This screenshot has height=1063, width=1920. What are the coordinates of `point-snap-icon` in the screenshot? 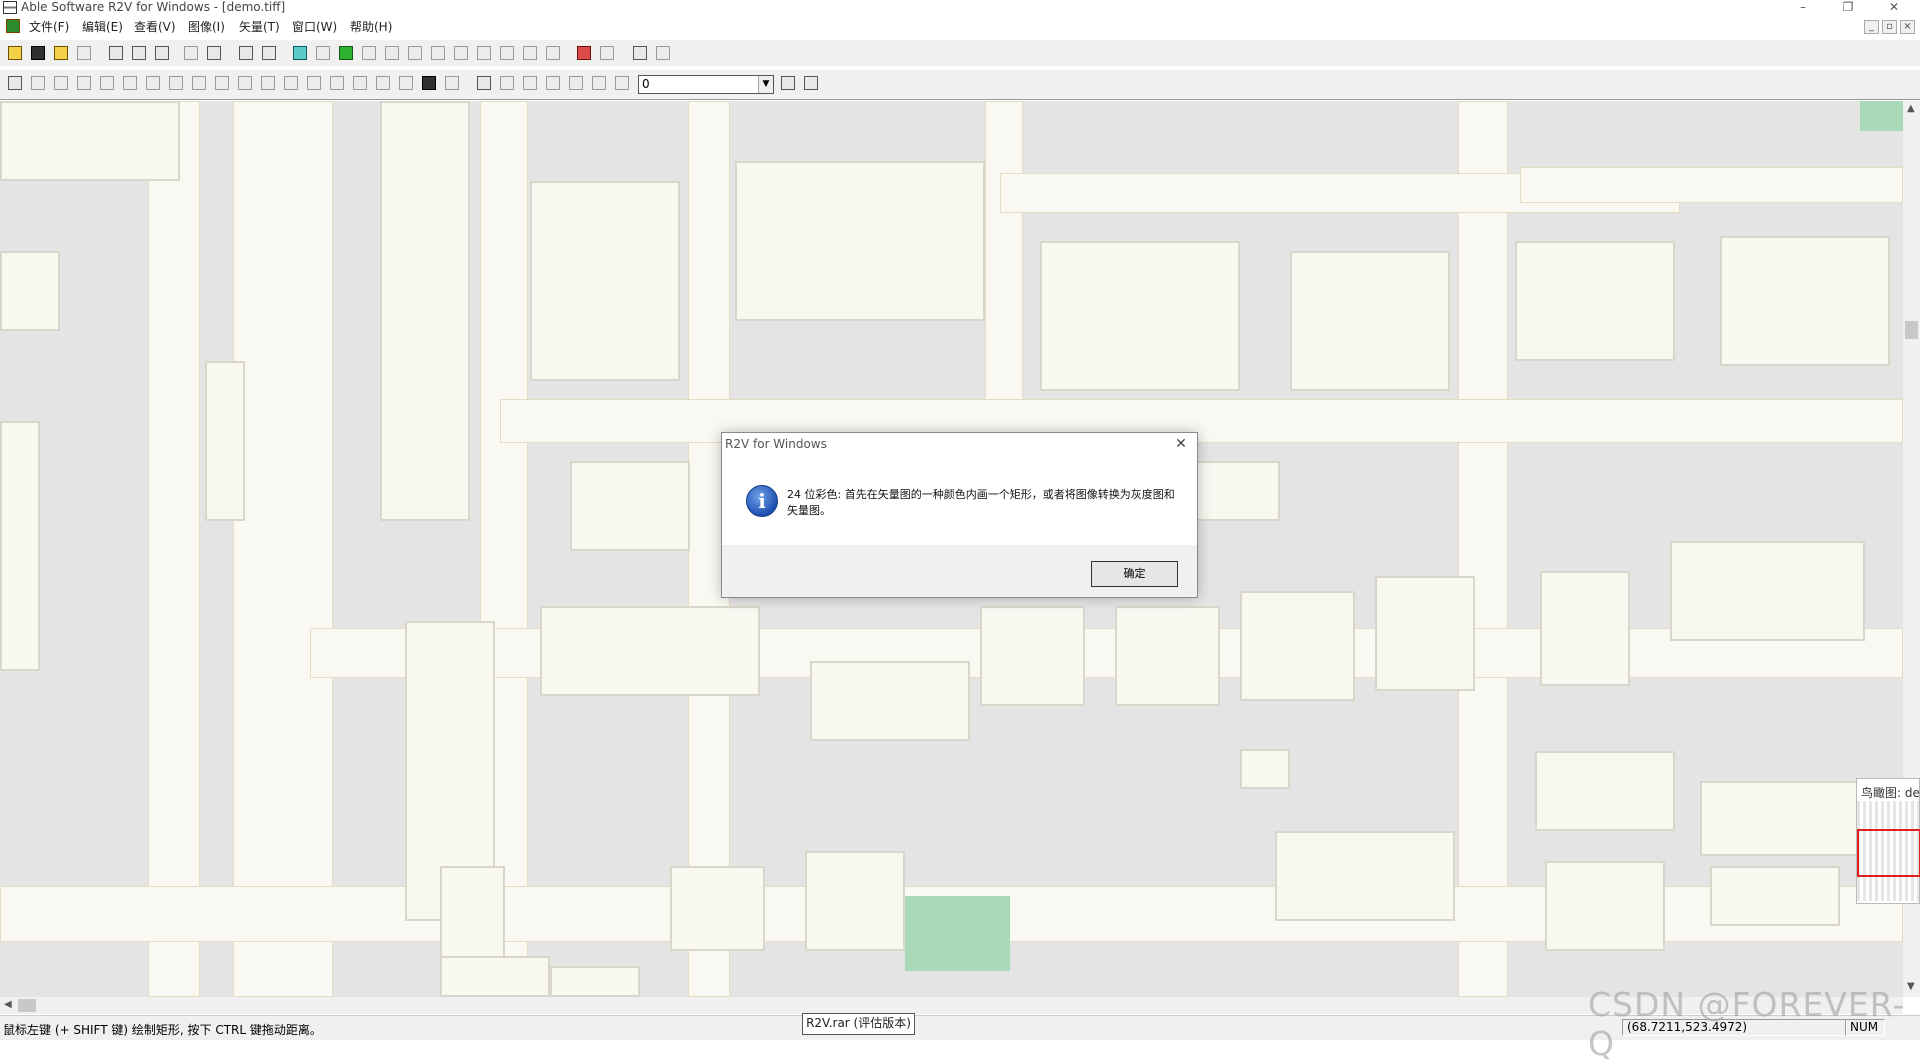 It's located at (622, 83).